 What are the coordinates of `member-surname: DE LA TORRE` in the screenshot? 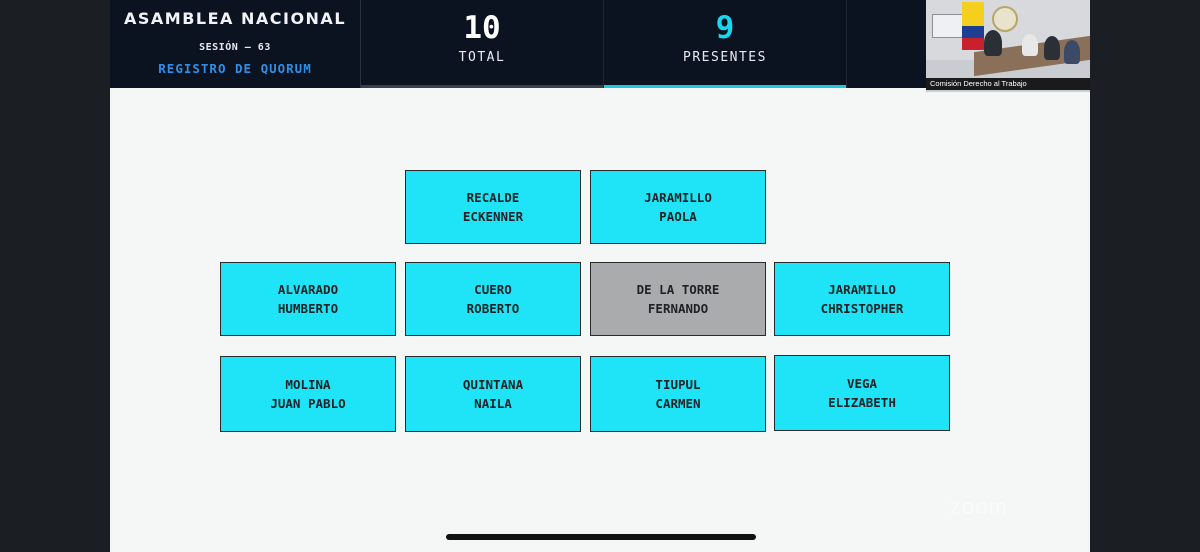 It's located at (678, 289).